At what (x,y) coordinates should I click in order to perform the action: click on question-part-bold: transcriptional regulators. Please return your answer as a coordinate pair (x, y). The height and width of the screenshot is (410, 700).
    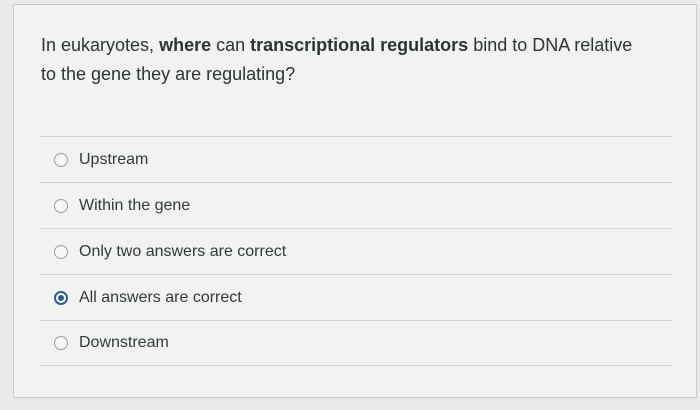
    Looking at the image, I should click on (359, 45).